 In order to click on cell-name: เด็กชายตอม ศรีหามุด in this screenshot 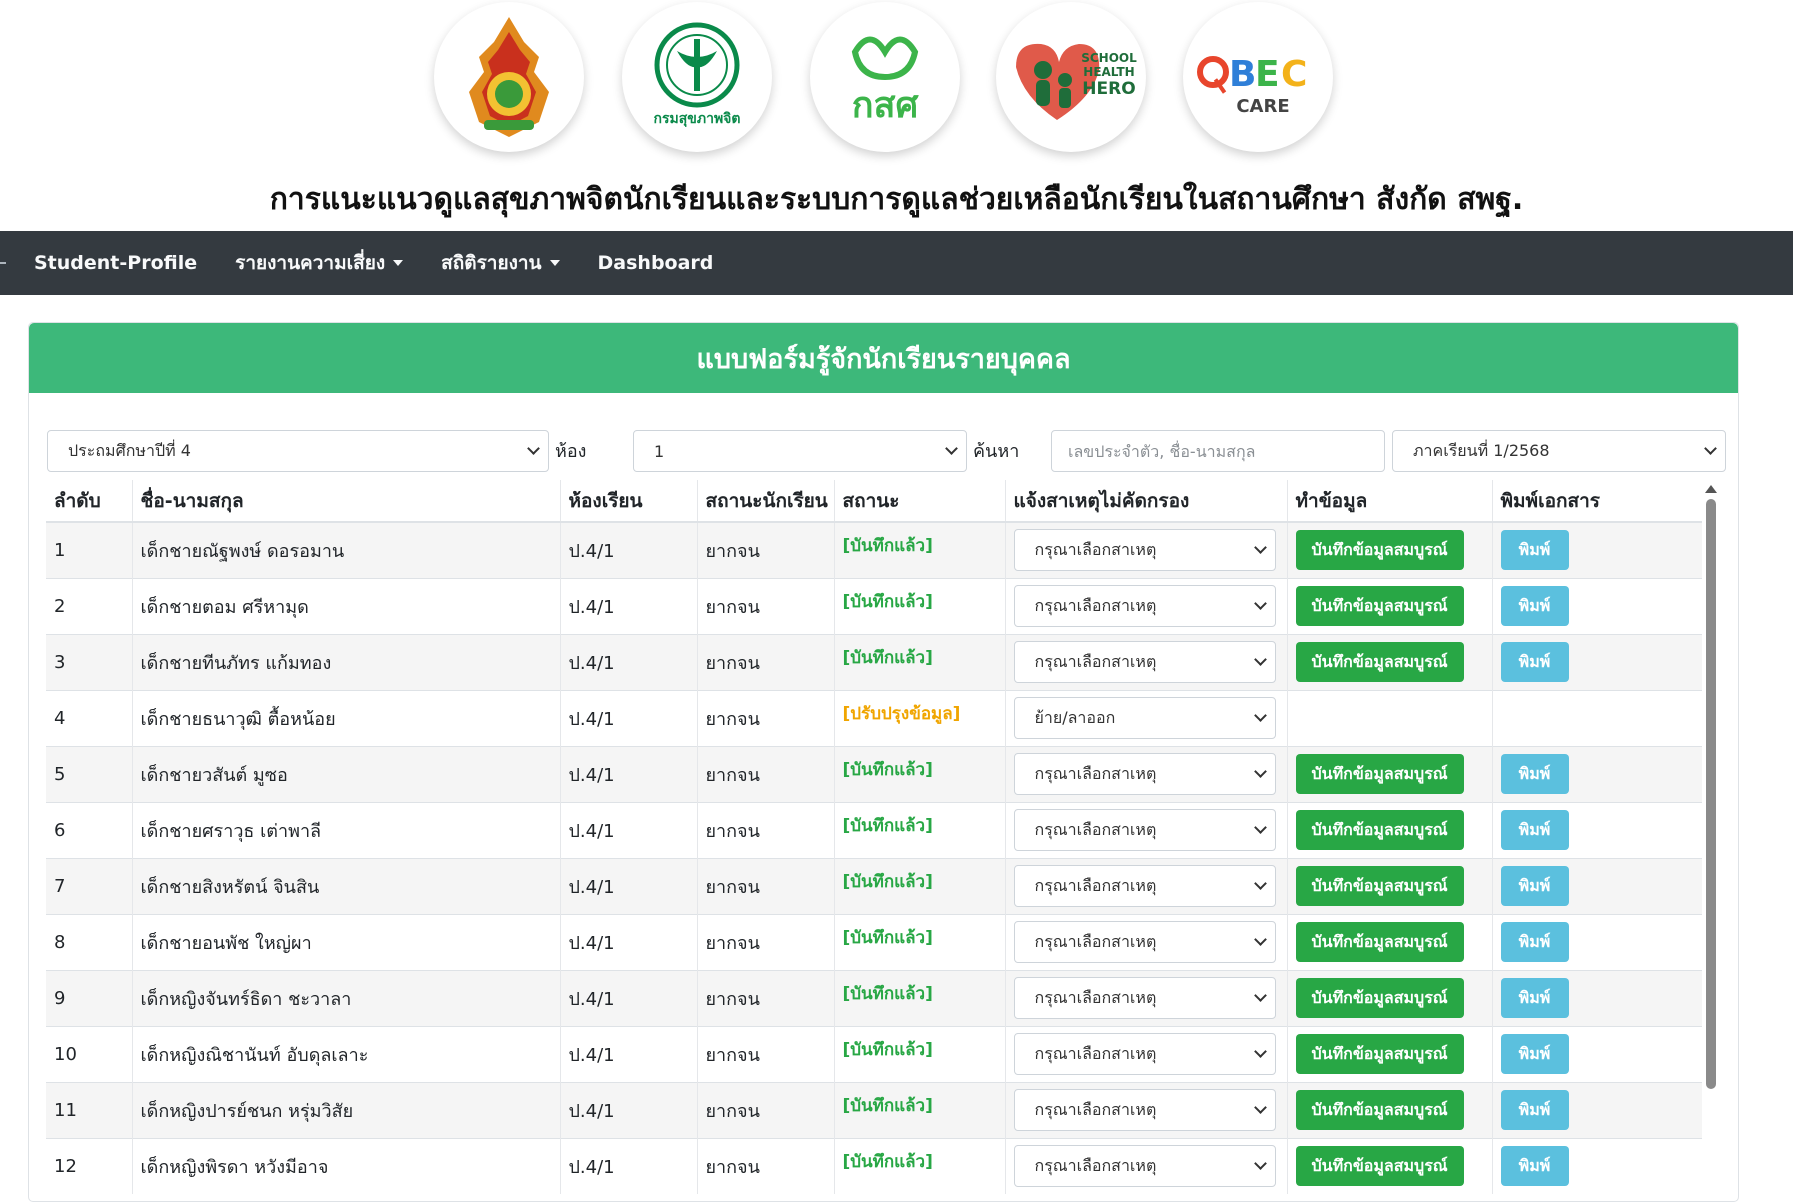, I will do `click(345, 605)`.